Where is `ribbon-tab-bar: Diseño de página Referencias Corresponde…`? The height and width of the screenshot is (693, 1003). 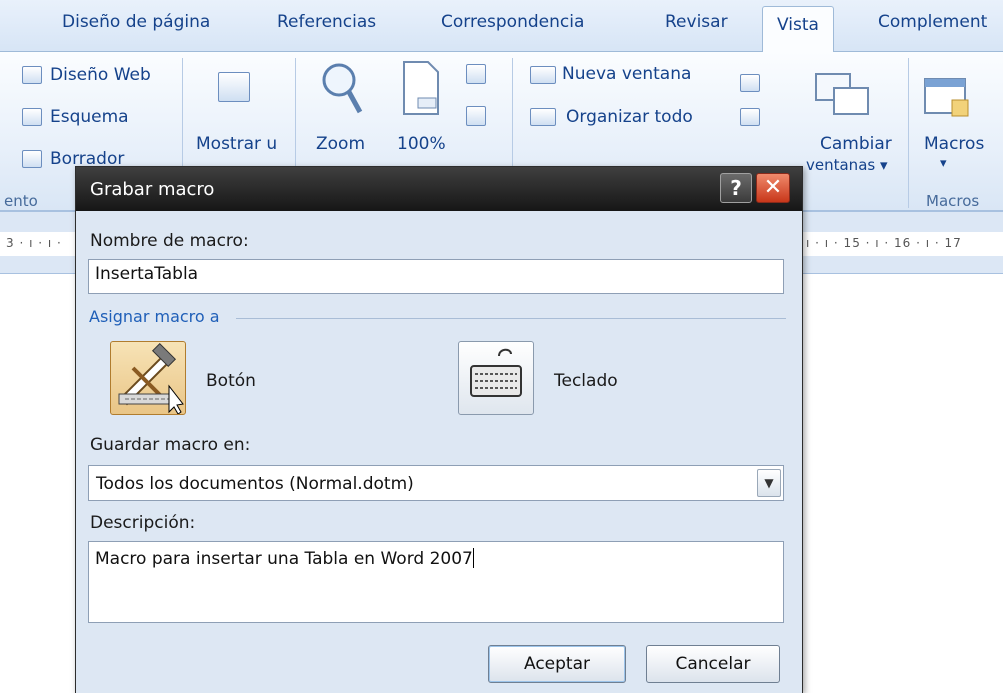
ribbon-tab-bar: Diseño de página Referencias Corresponde… is located at coordinates (501, 26).